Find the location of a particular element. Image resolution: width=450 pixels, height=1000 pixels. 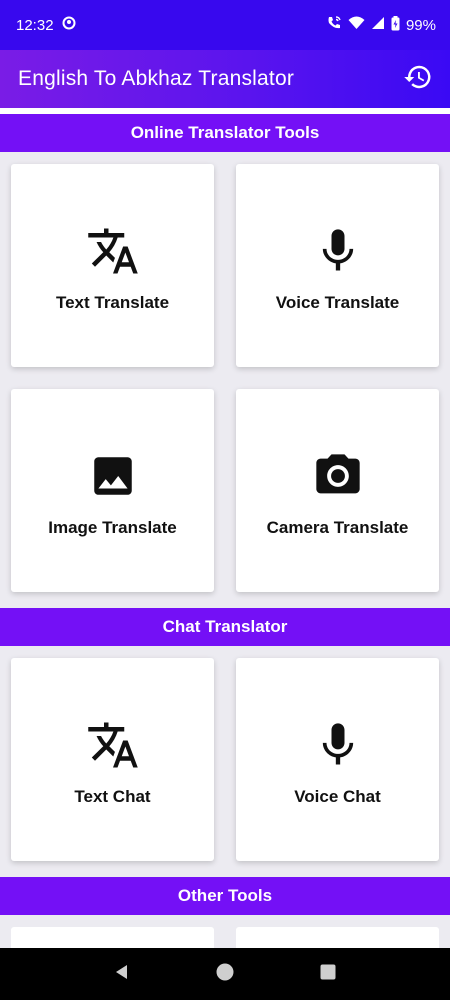

section-title: Chat Translator is located at coordinates (225, 626).